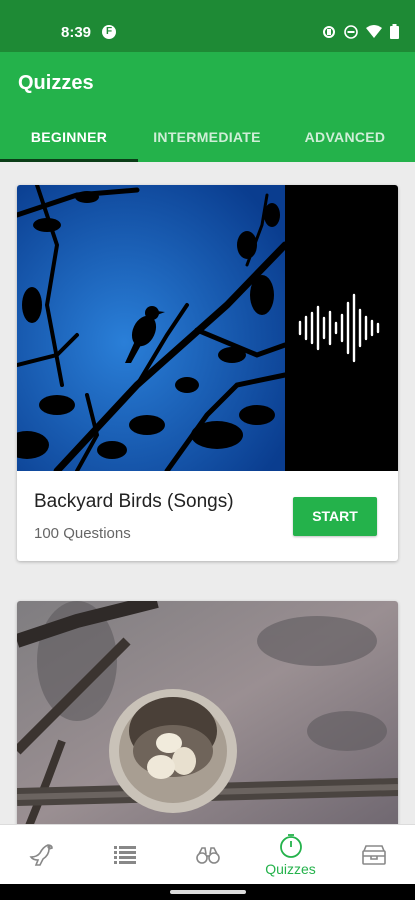  I want to click on bottom-navigation: Quizzes, so click(207, 854).